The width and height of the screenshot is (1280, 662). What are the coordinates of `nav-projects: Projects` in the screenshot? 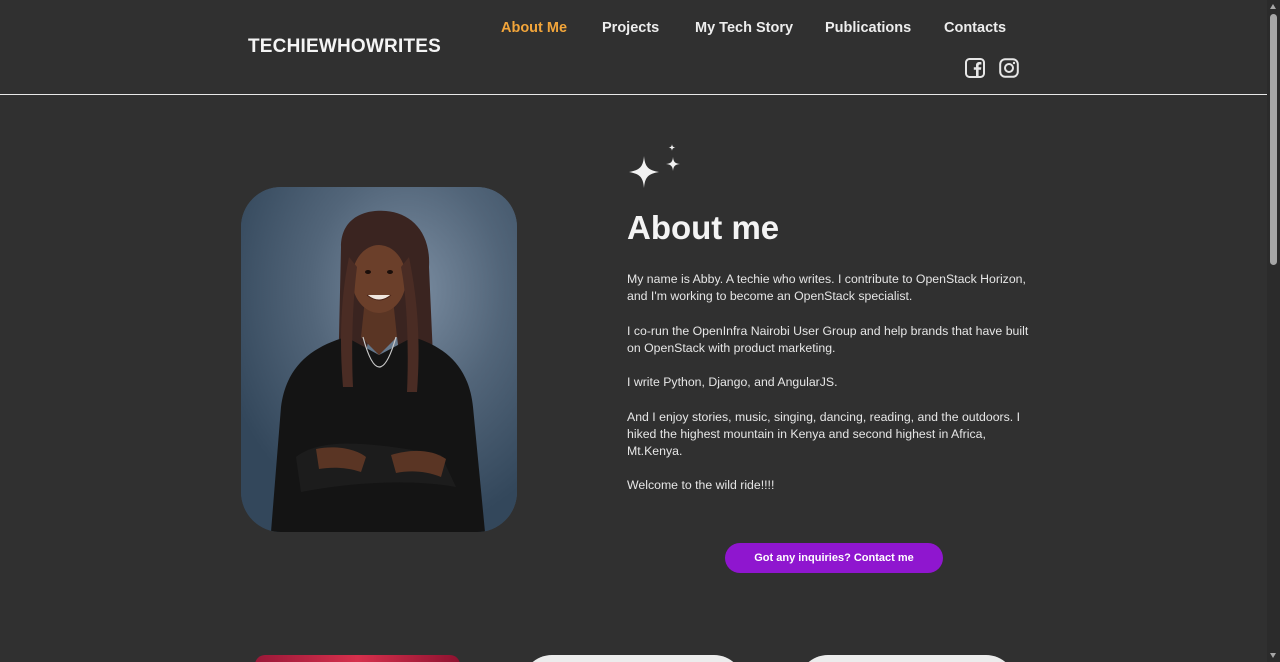 It's located at (630, 28).